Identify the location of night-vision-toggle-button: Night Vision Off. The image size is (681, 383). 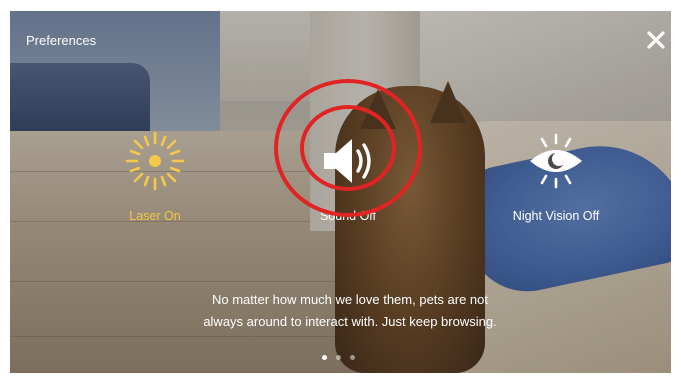
(556, 176).